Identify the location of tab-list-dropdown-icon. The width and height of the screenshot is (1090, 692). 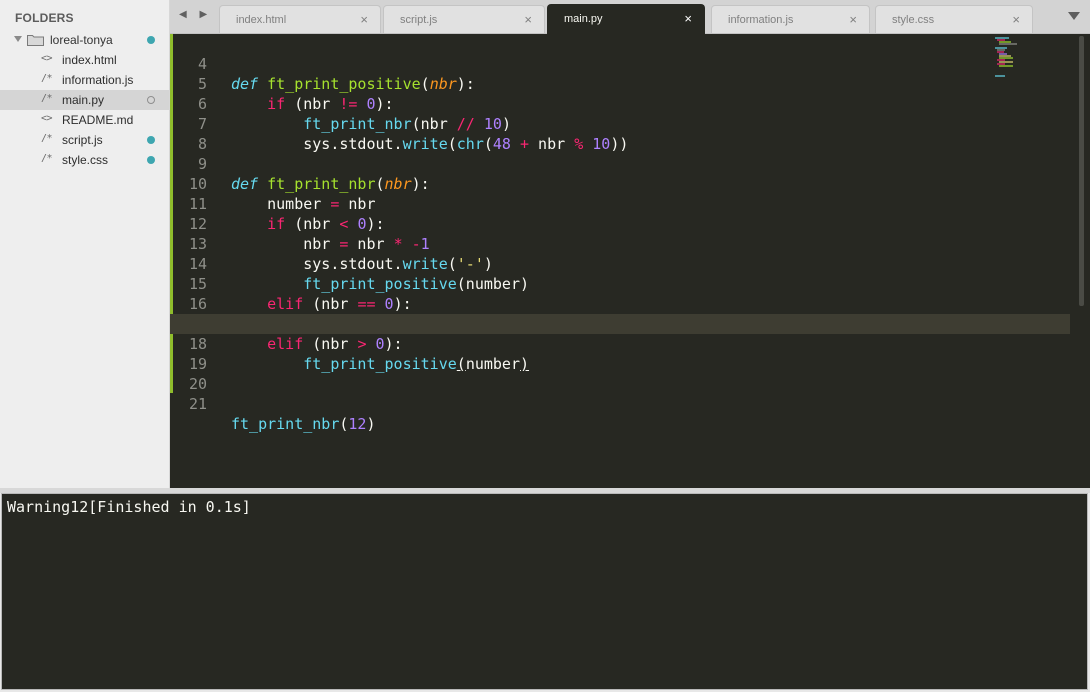
(1074, 16).